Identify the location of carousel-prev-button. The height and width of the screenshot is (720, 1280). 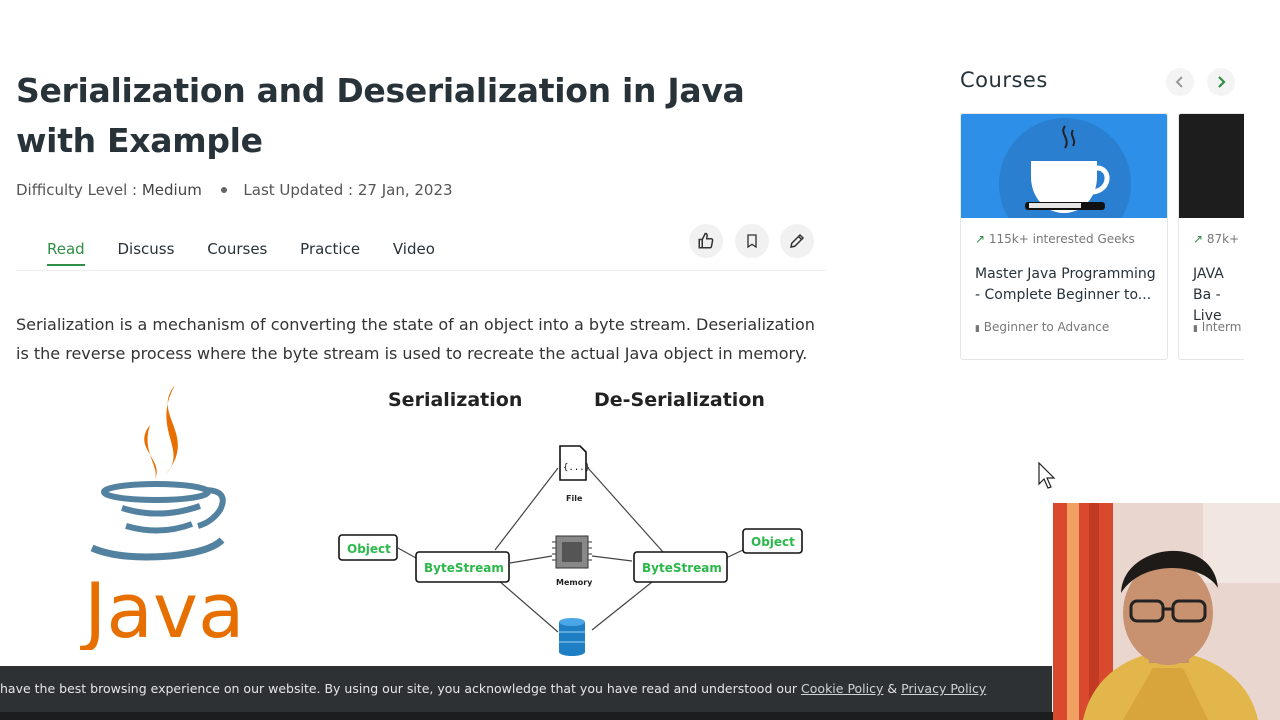
(1180, 82).